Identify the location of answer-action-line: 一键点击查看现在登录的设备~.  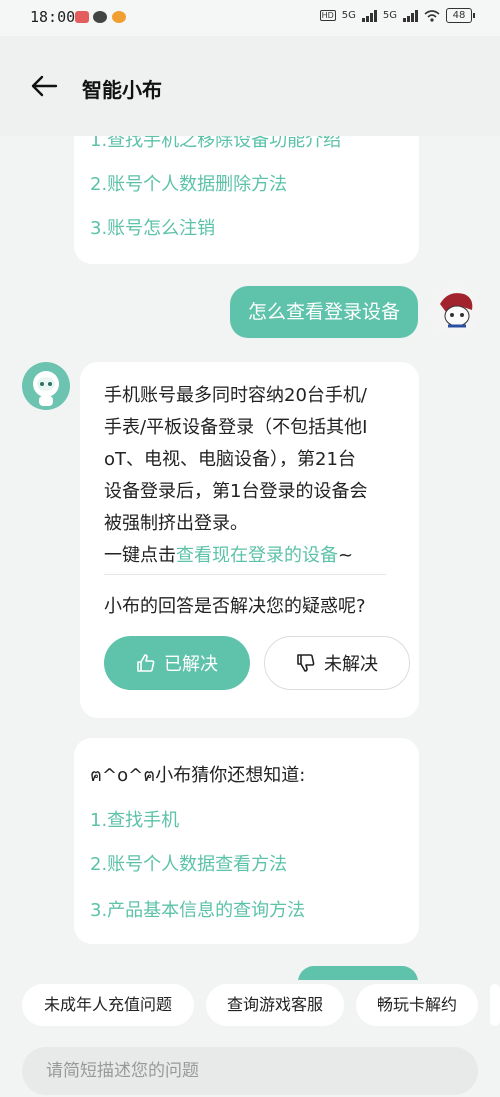
(254, 556).